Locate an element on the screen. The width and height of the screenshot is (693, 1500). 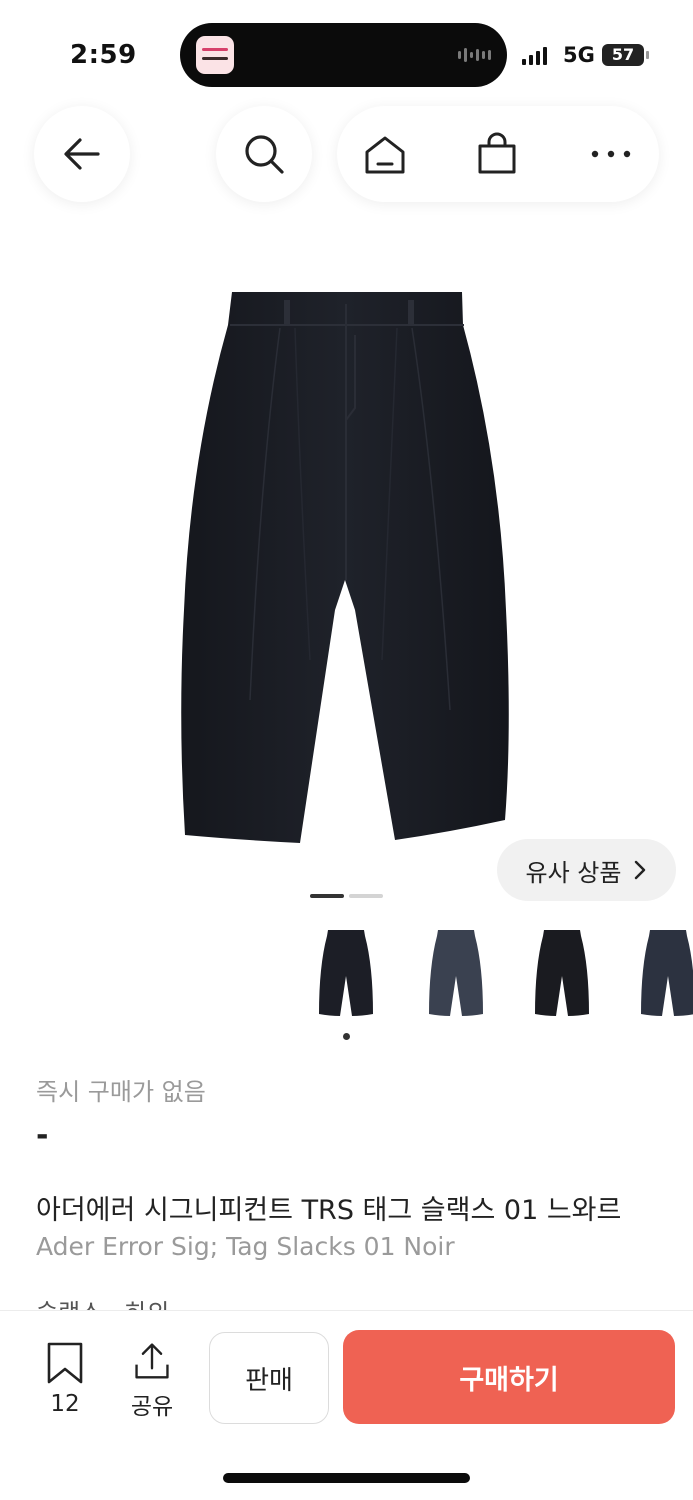
slide-indicator-active is located at coordinates (327, 896).